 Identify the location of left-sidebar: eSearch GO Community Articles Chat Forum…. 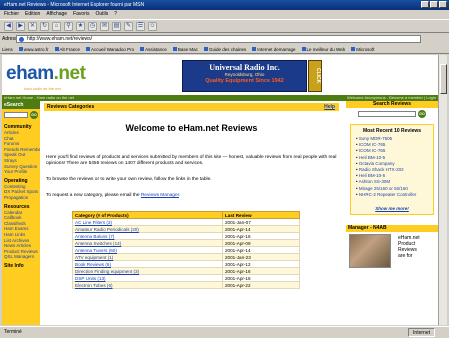
(21, 213).